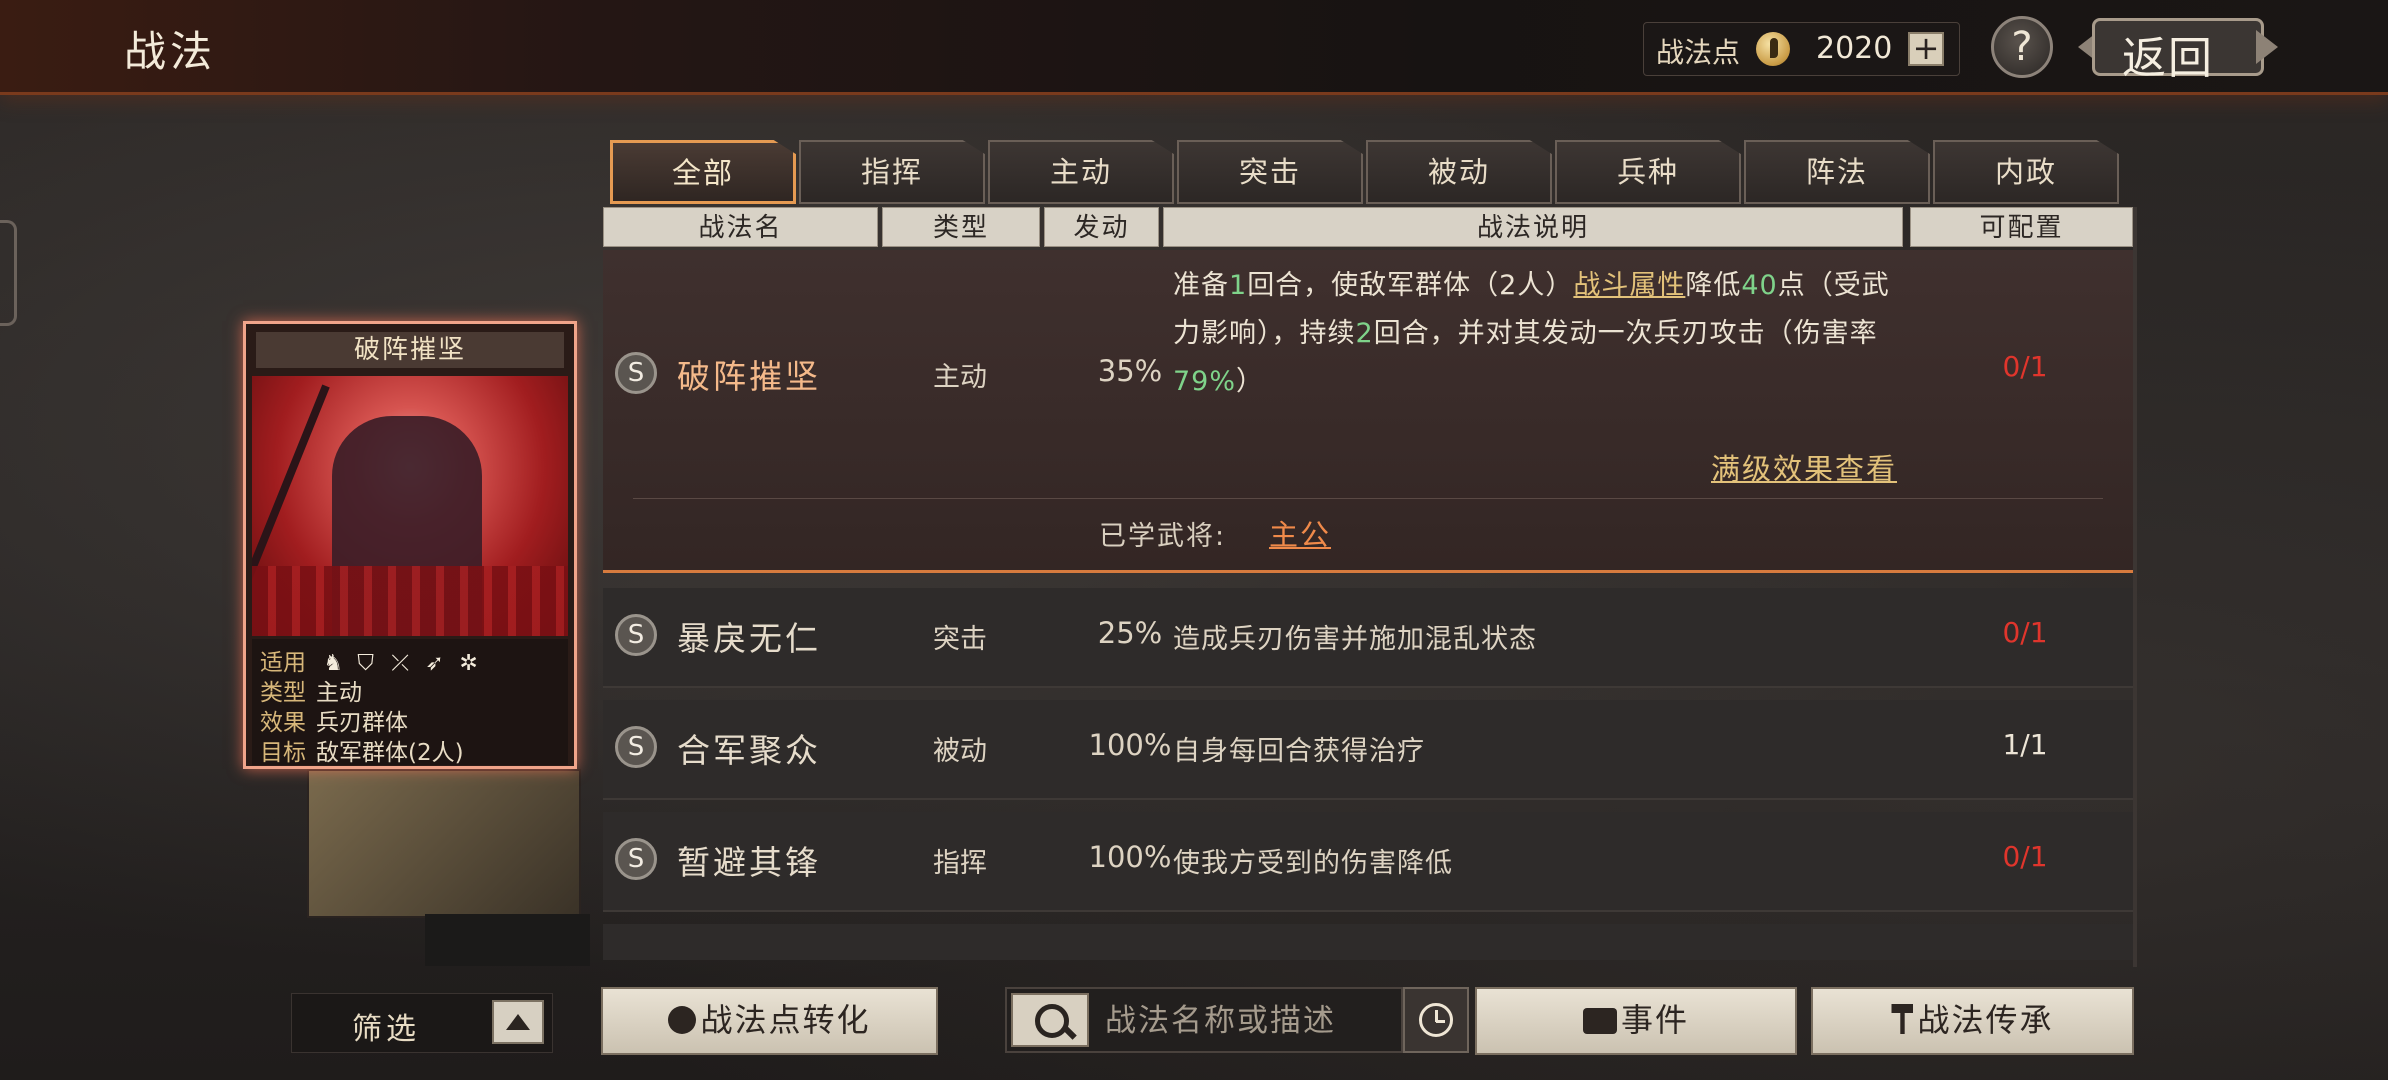 The height and width of the screenshot is (1080, 2388). I want to click on desc-number: 1, so click(1238, 285).